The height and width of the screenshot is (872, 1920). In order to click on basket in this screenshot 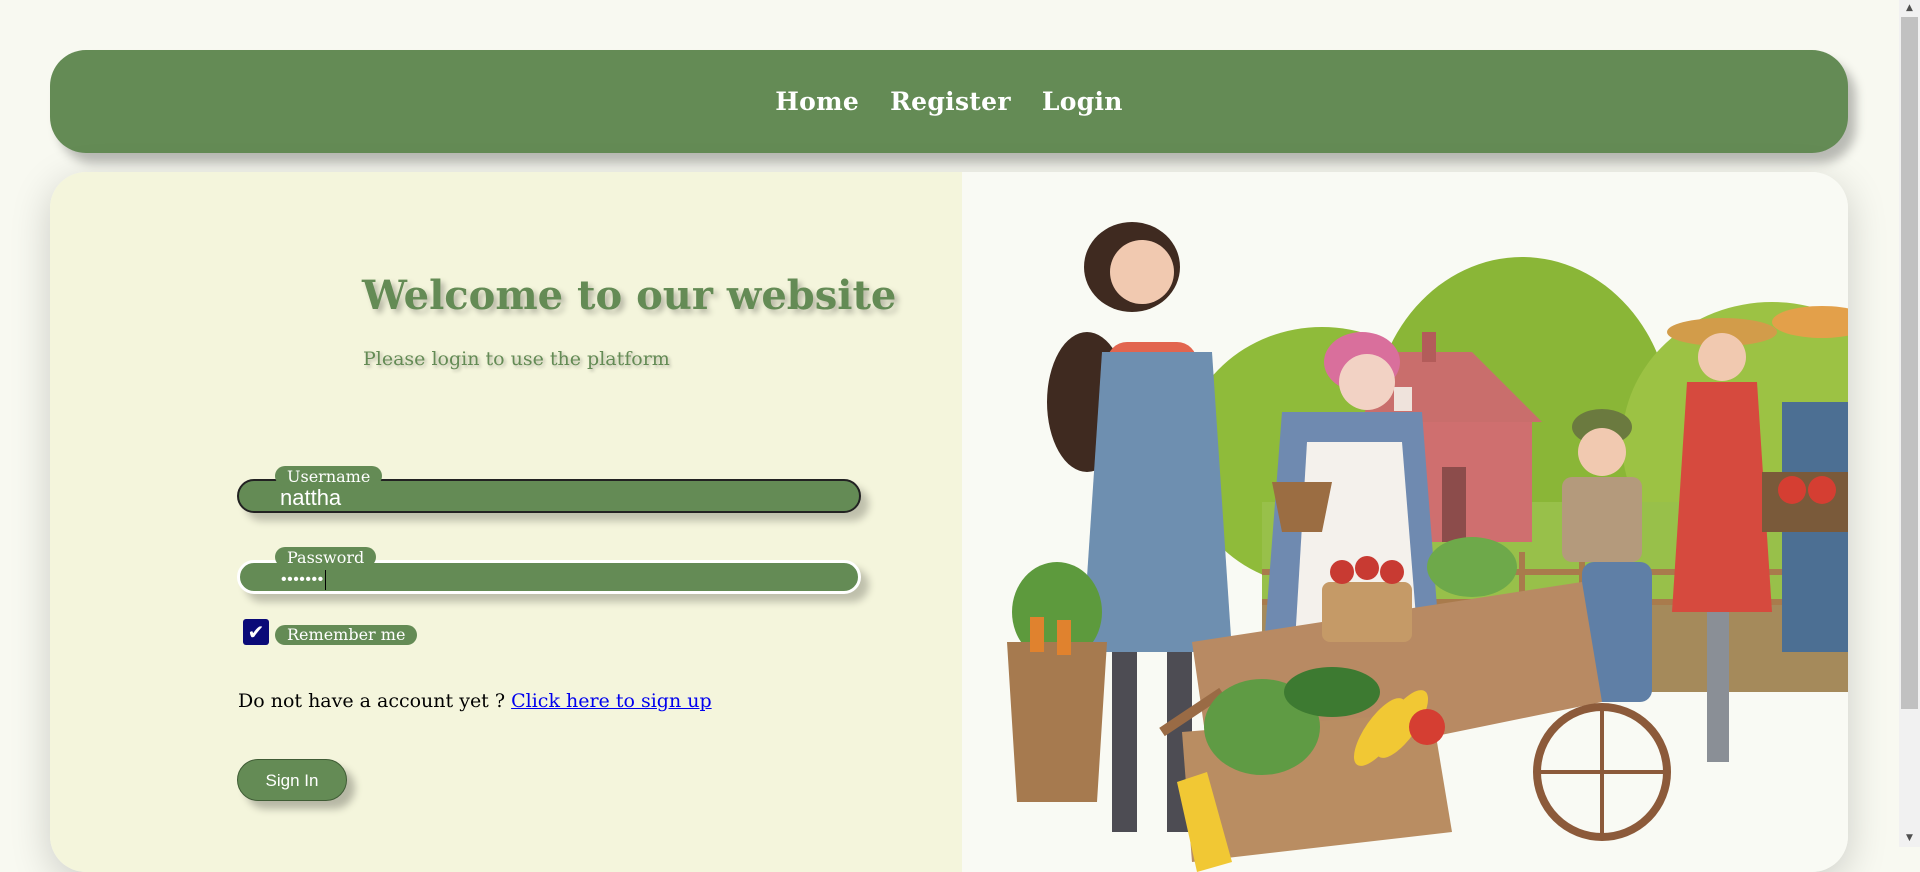, I will do `click(1057, 722)`.